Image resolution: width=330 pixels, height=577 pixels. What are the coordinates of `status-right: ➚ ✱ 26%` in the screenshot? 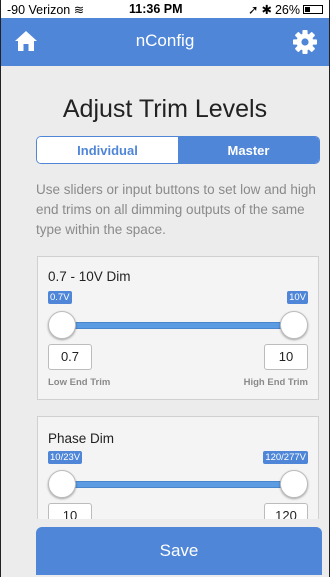 It's located at (285, 9).